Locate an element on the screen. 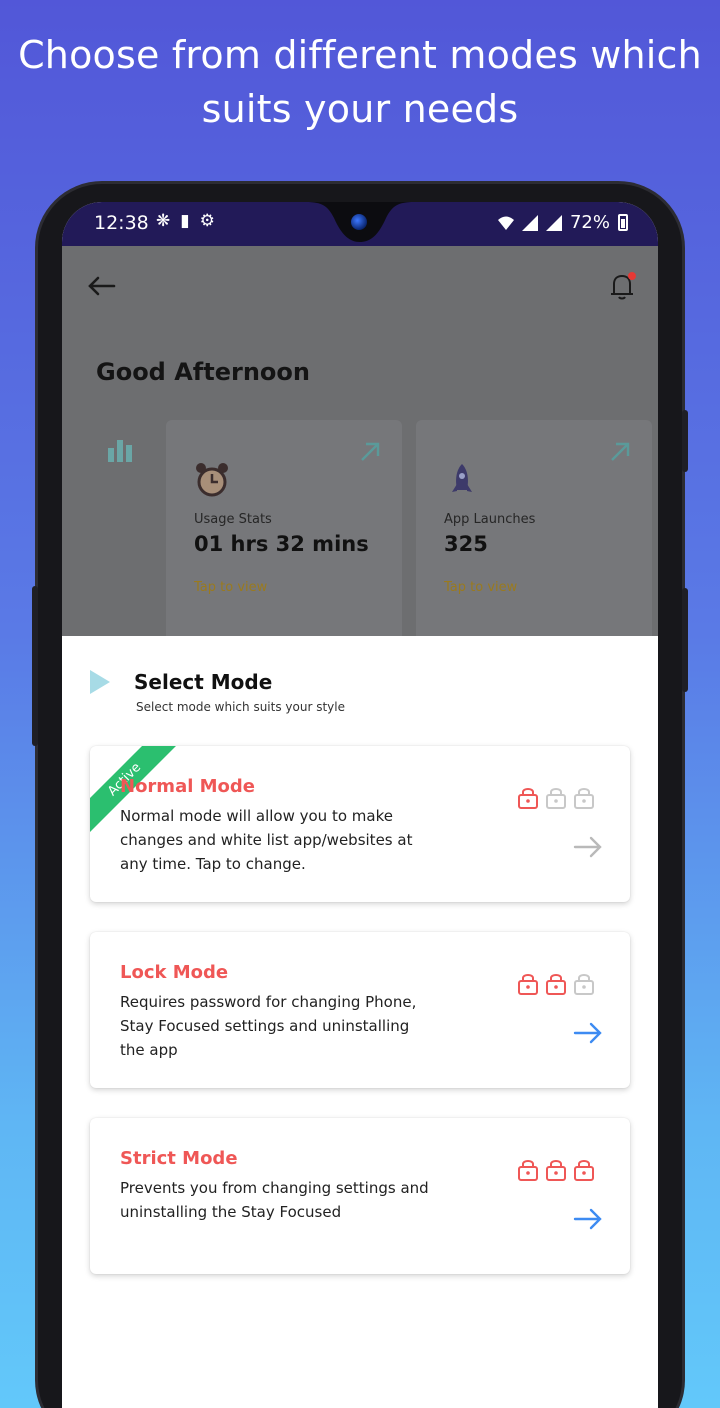 This screenshot has width=720, height=1408. notification-bell-icon is located at coordinates (622, 286).